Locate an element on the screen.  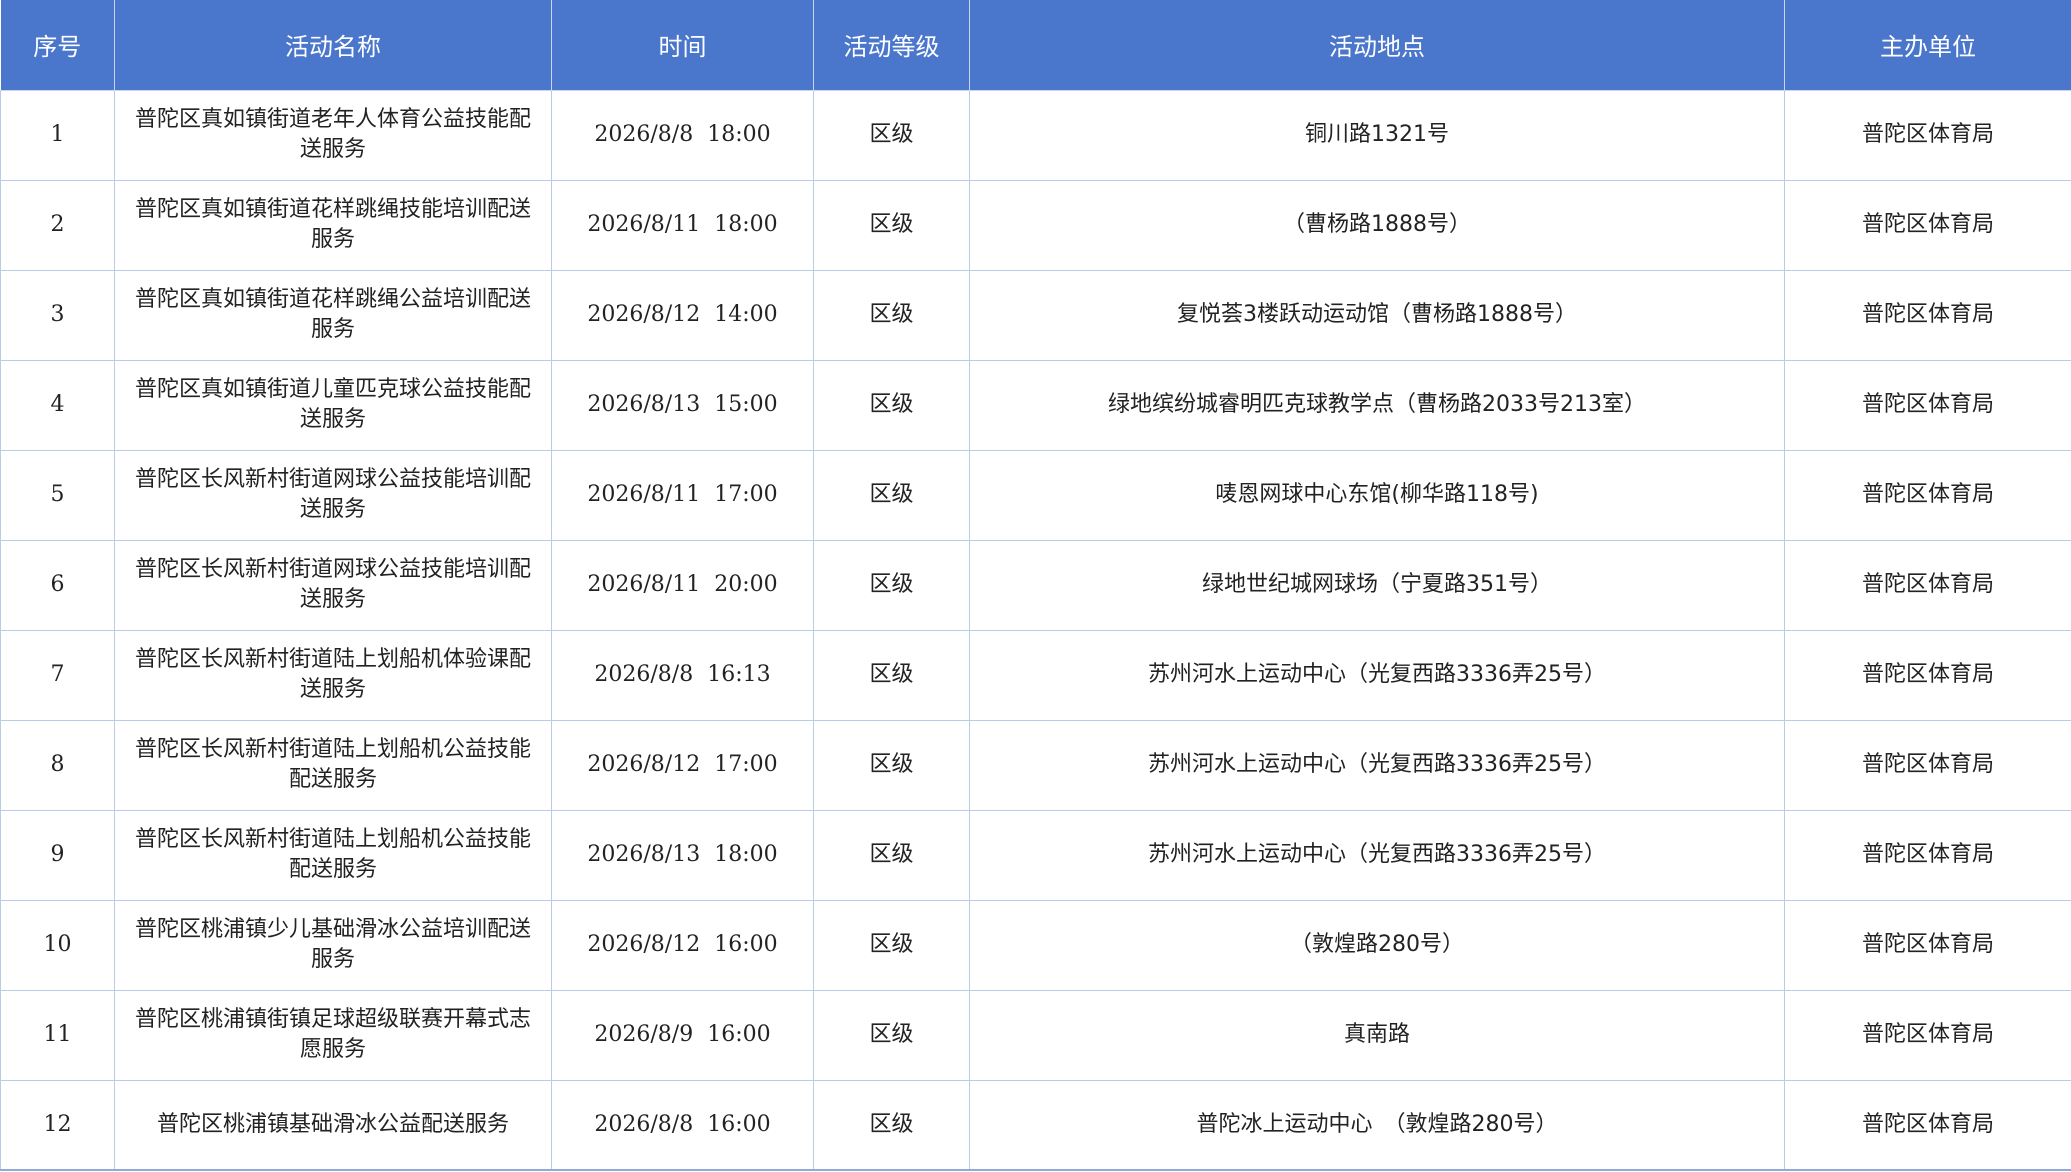
row-time: 2026/8/12 16:00 is located at coordinates (682, 945).